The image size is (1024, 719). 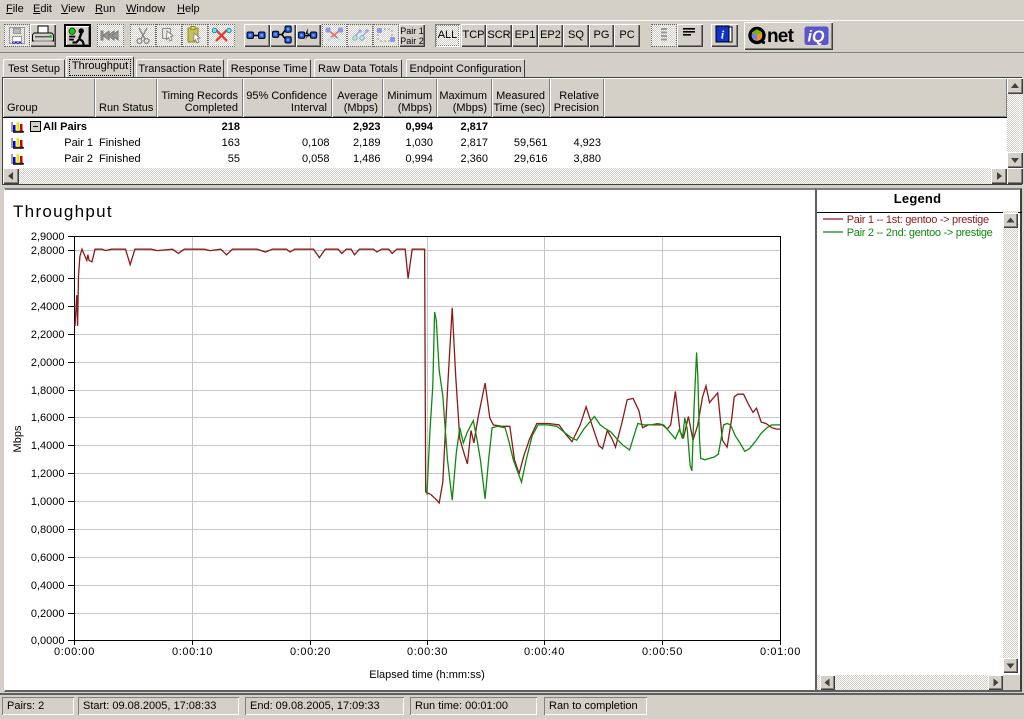 What do you see at coordinates (48, 237) in the screenshot?
I see `svg-text: 2,9000` at bounding box center [48, 237].